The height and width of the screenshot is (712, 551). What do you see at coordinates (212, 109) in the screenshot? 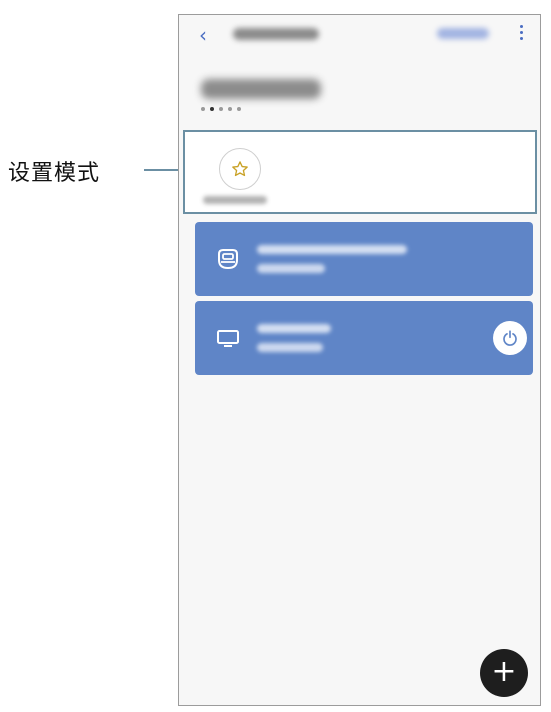
I see `page-dot-active` at bounding box center [212, 109].